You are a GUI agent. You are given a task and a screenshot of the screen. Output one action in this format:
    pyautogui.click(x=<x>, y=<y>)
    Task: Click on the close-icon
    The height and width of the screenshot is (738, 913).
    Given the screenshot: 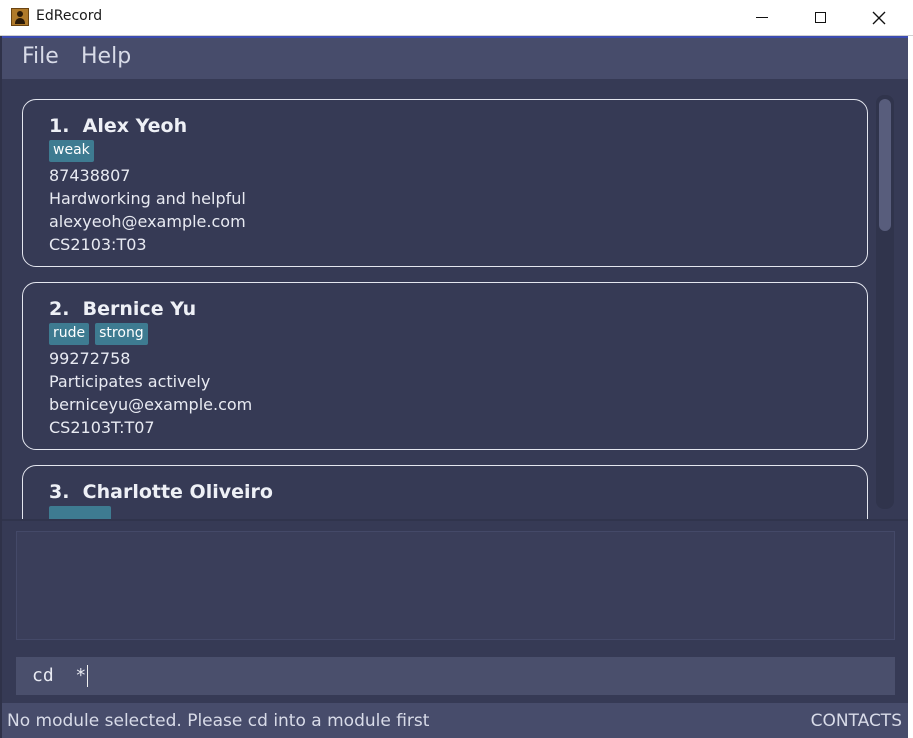 What is the action you would take?
    pyautogui.click(x=879, y=17)
    